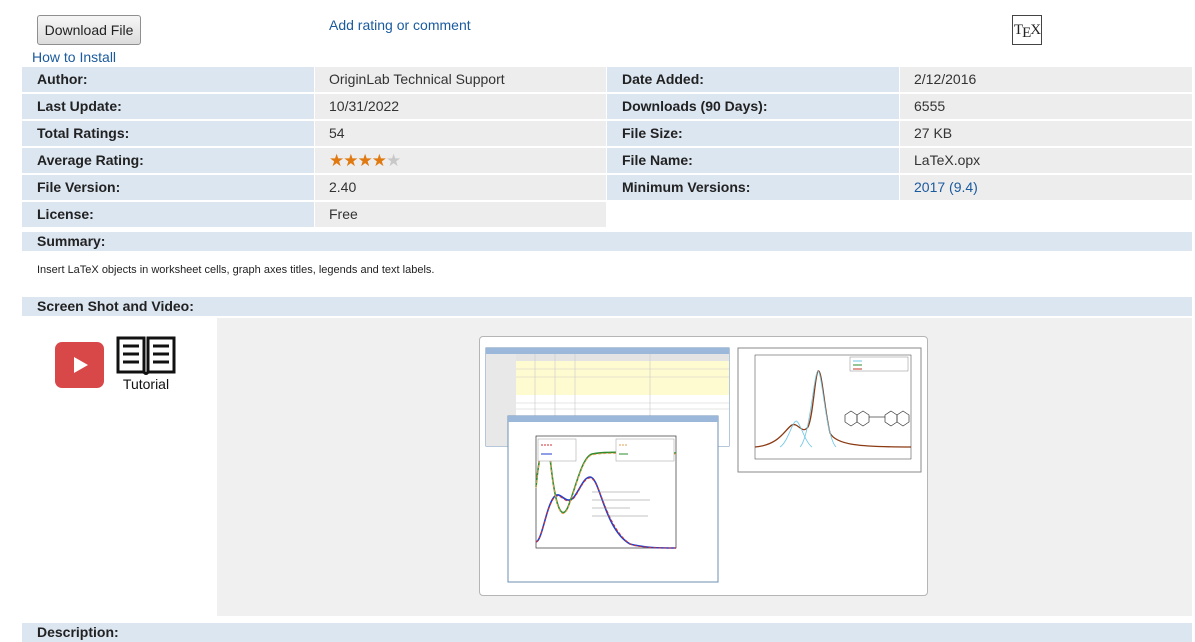  Describe the element at coordinates (946, 187) in the screenshot. I see `min-version-link: 2017 (9.4)` at that location.